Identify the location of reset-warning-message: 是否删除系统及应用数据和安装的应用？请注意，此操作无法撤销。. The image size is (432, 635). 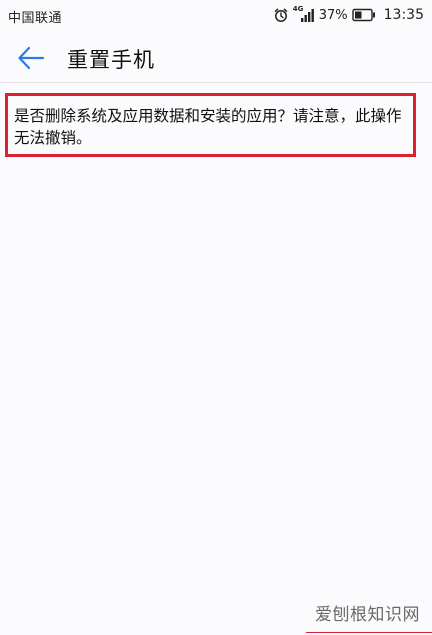
(208, 127).